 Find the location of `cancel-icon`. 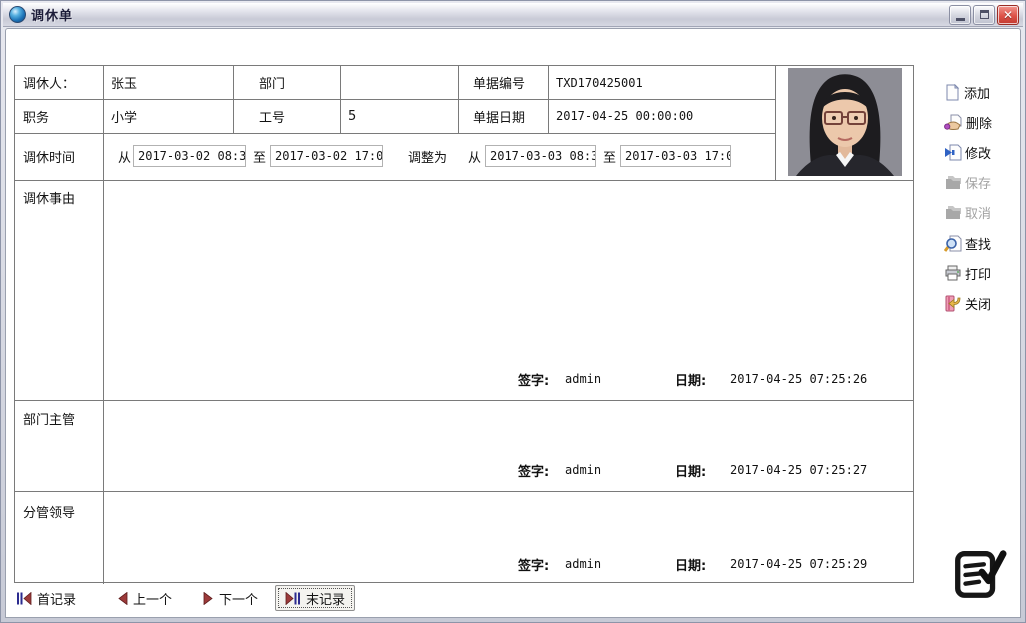

cancel-icon is located at coordinates (953, 212).